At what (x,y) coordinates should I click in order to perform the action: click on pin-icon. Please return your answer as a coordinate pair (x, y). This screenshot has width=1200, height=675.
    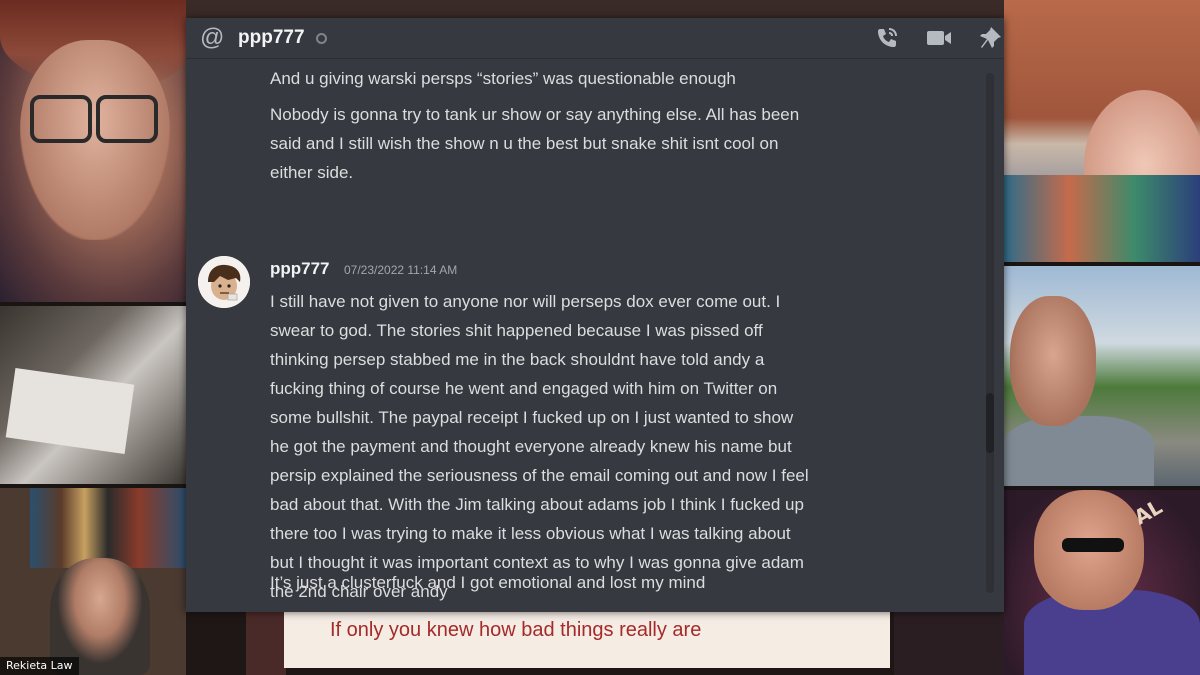
    Looking at the image, I should click on (991, 38).